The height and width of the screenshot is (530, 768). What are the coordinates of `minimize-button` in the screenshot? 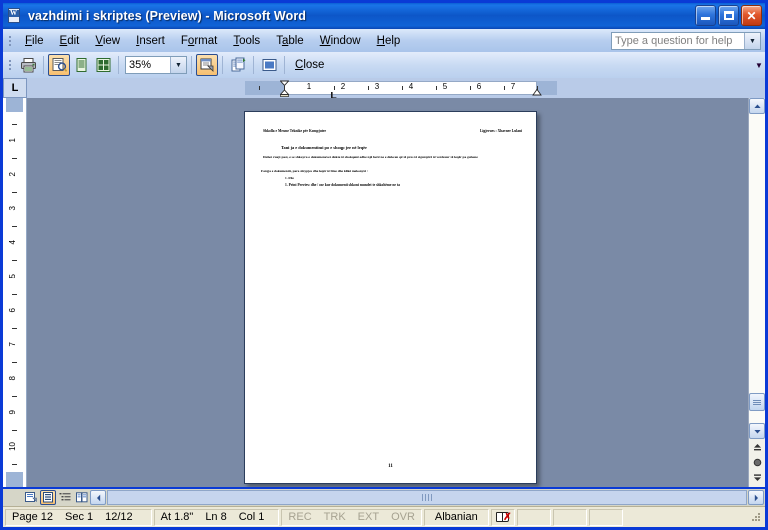 It's located at (705, 15).